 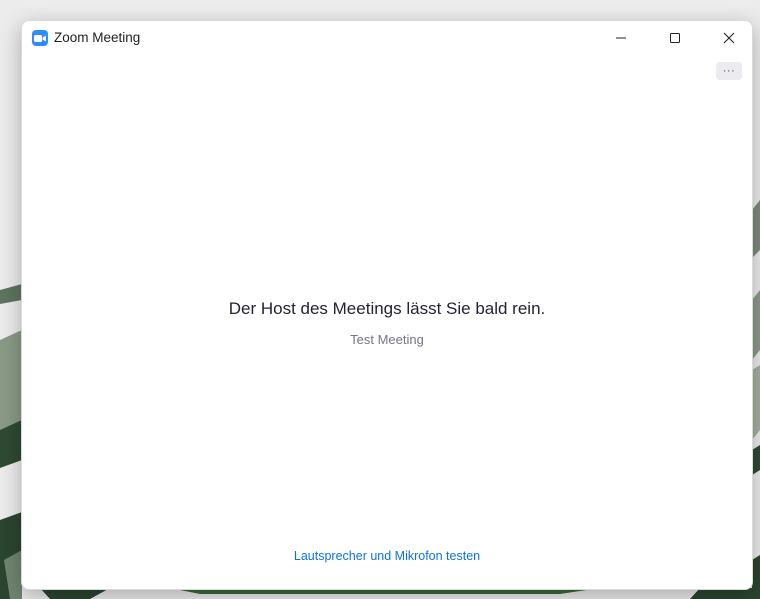 I want to click on maximize-icon, so click(x=675, y=38).